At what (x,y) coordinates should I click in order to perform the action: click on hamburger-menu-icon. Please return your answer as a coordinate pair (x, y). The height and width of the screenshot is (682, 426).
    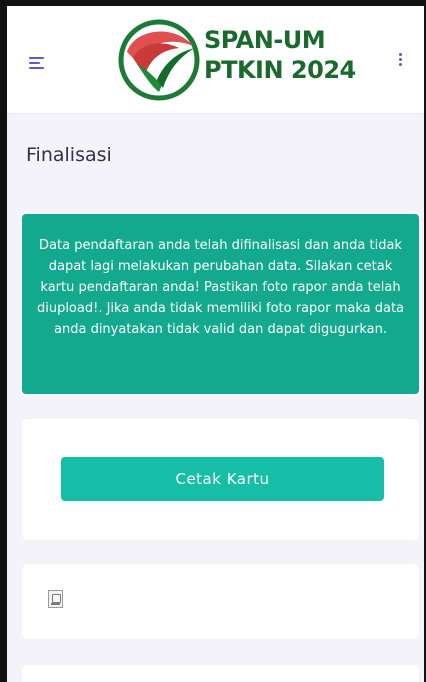
    Looking at the image, I should click on (37, 63).